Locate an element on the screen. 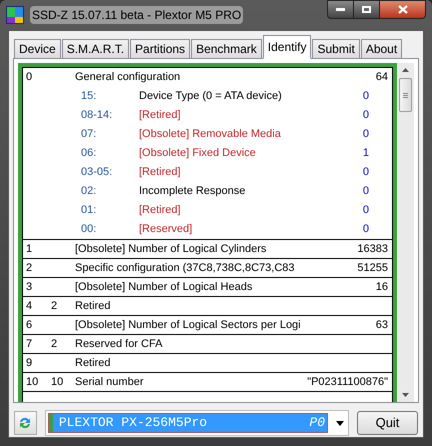 The width and height of the screenshot is (432, 446). tab: Partitions is located at coordinates (160, 49).